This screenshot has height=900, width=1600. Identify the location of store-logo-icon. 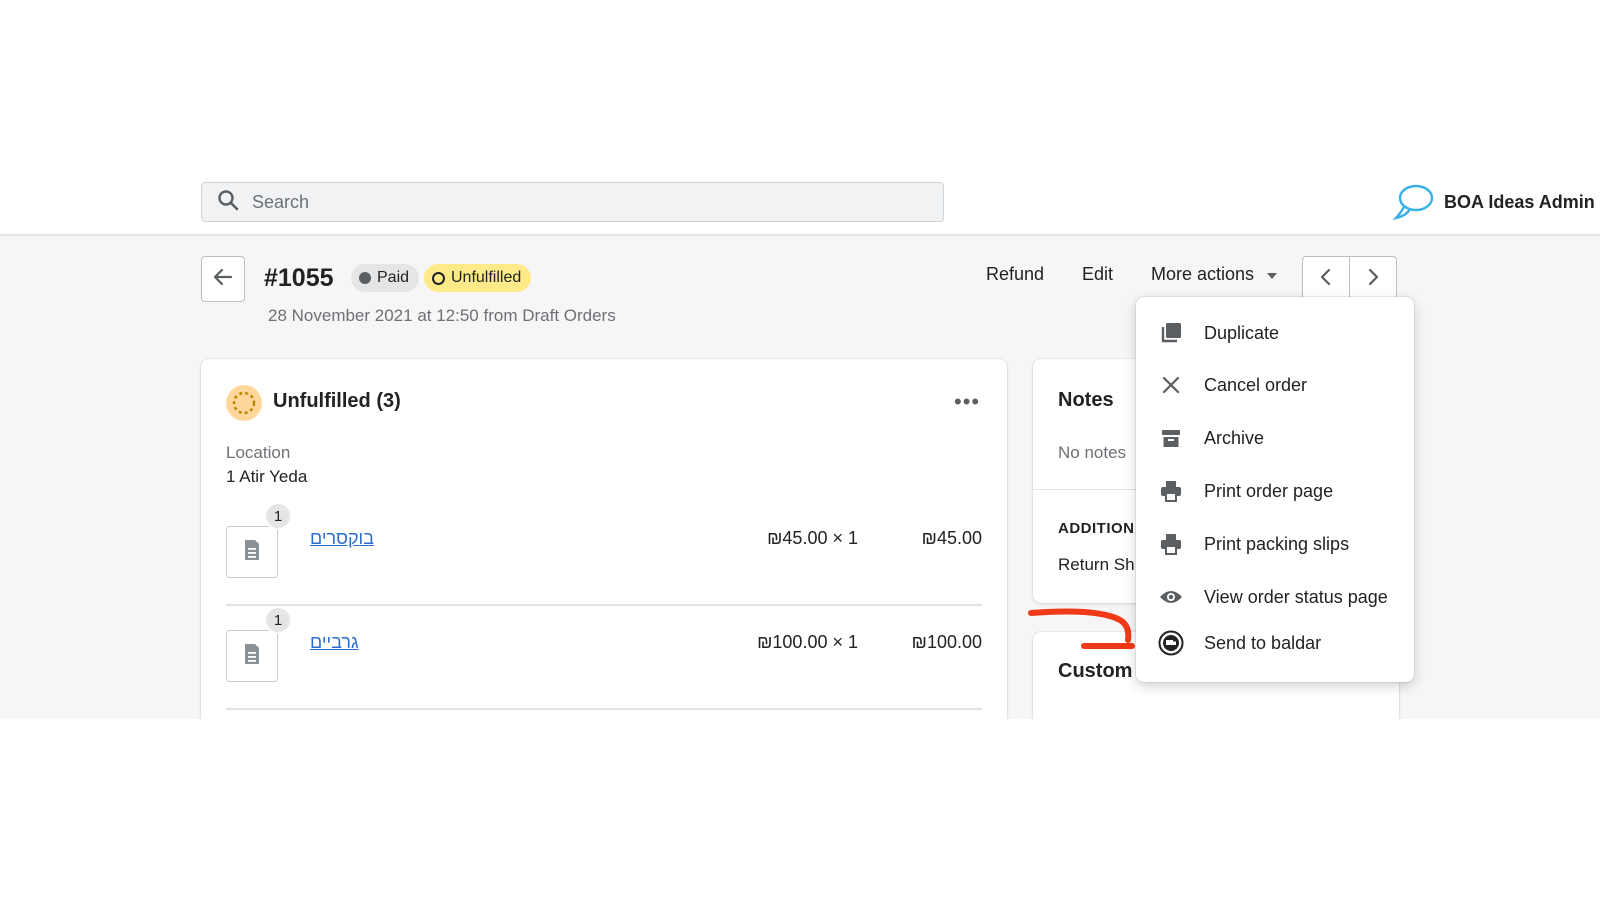
(1414, 202).